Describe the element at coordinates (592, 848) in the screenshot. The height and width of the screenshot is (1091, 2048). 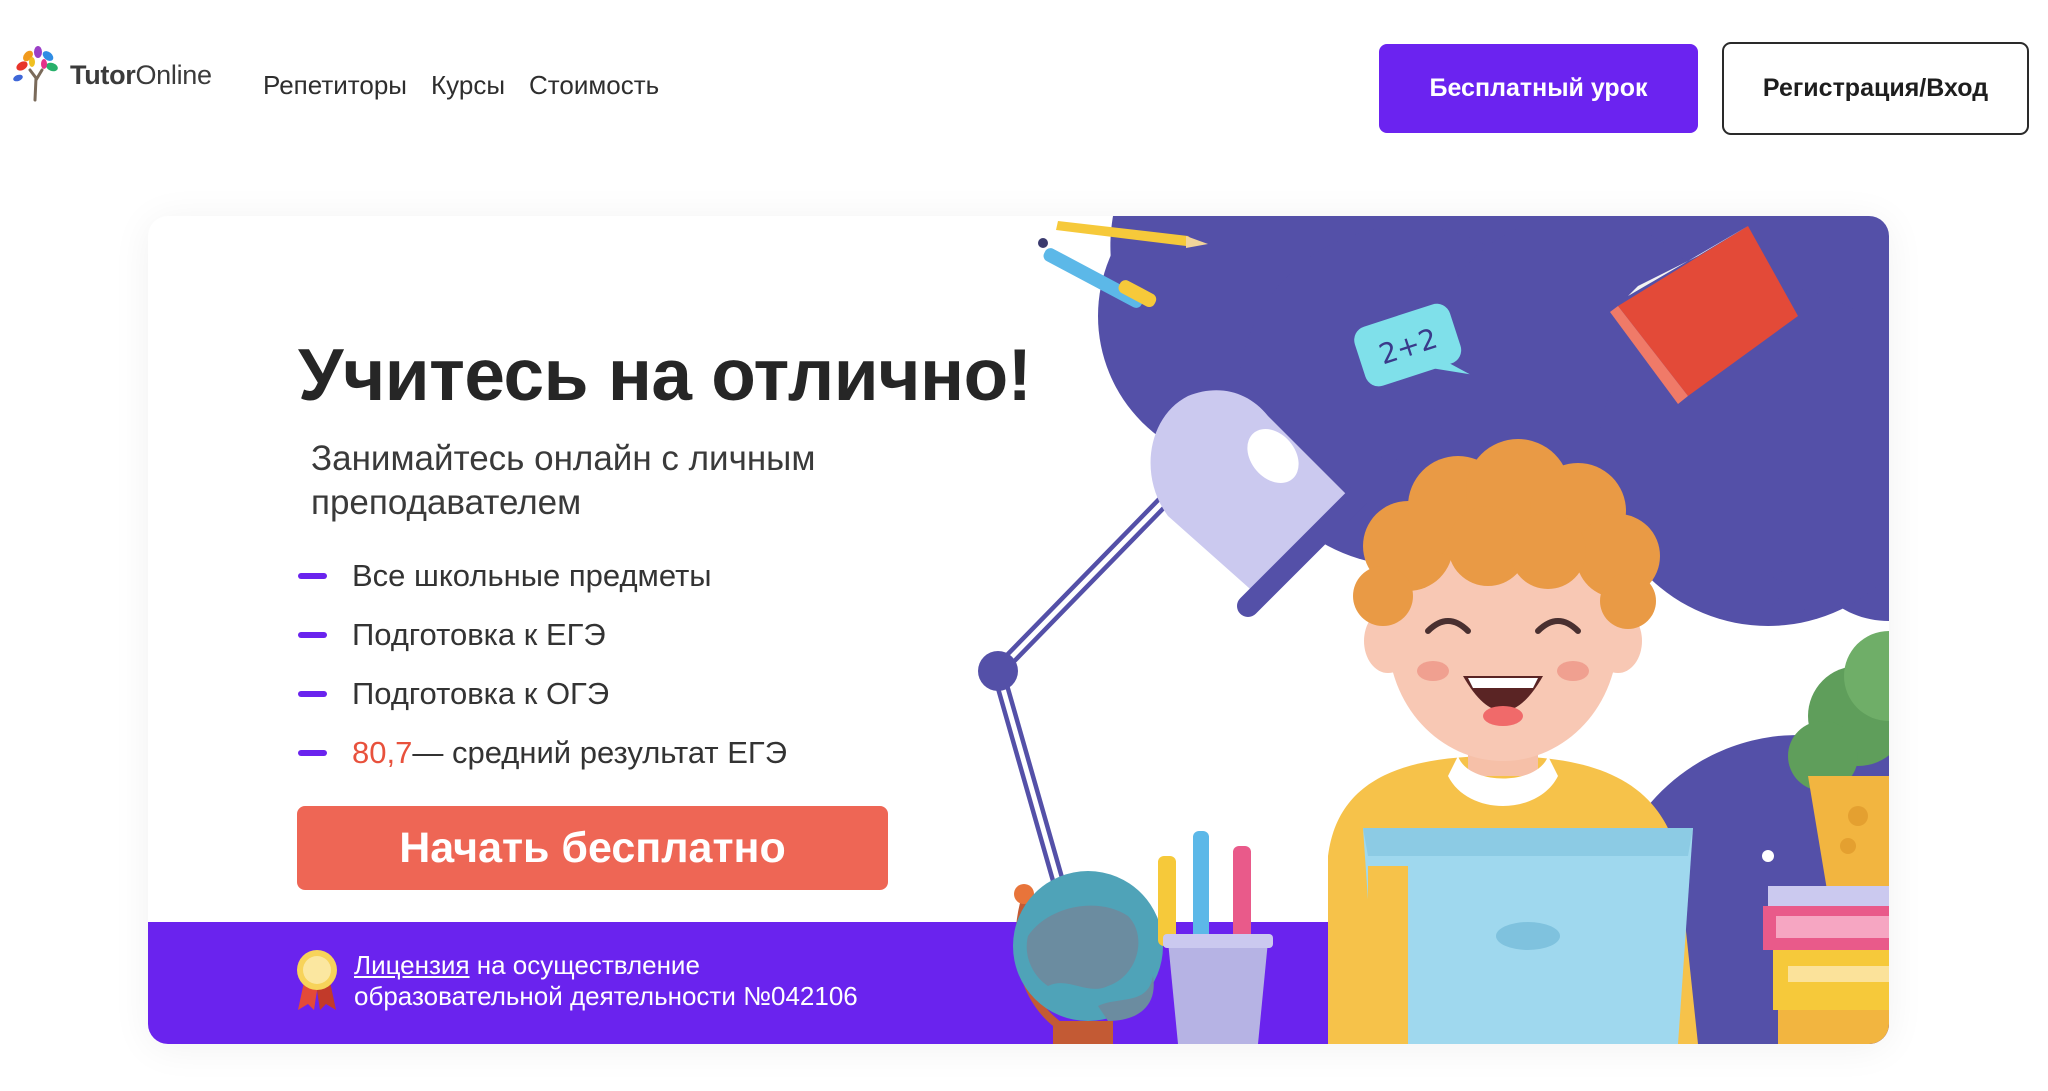
I see `start-free-button: Начать бесплатно` at that location.